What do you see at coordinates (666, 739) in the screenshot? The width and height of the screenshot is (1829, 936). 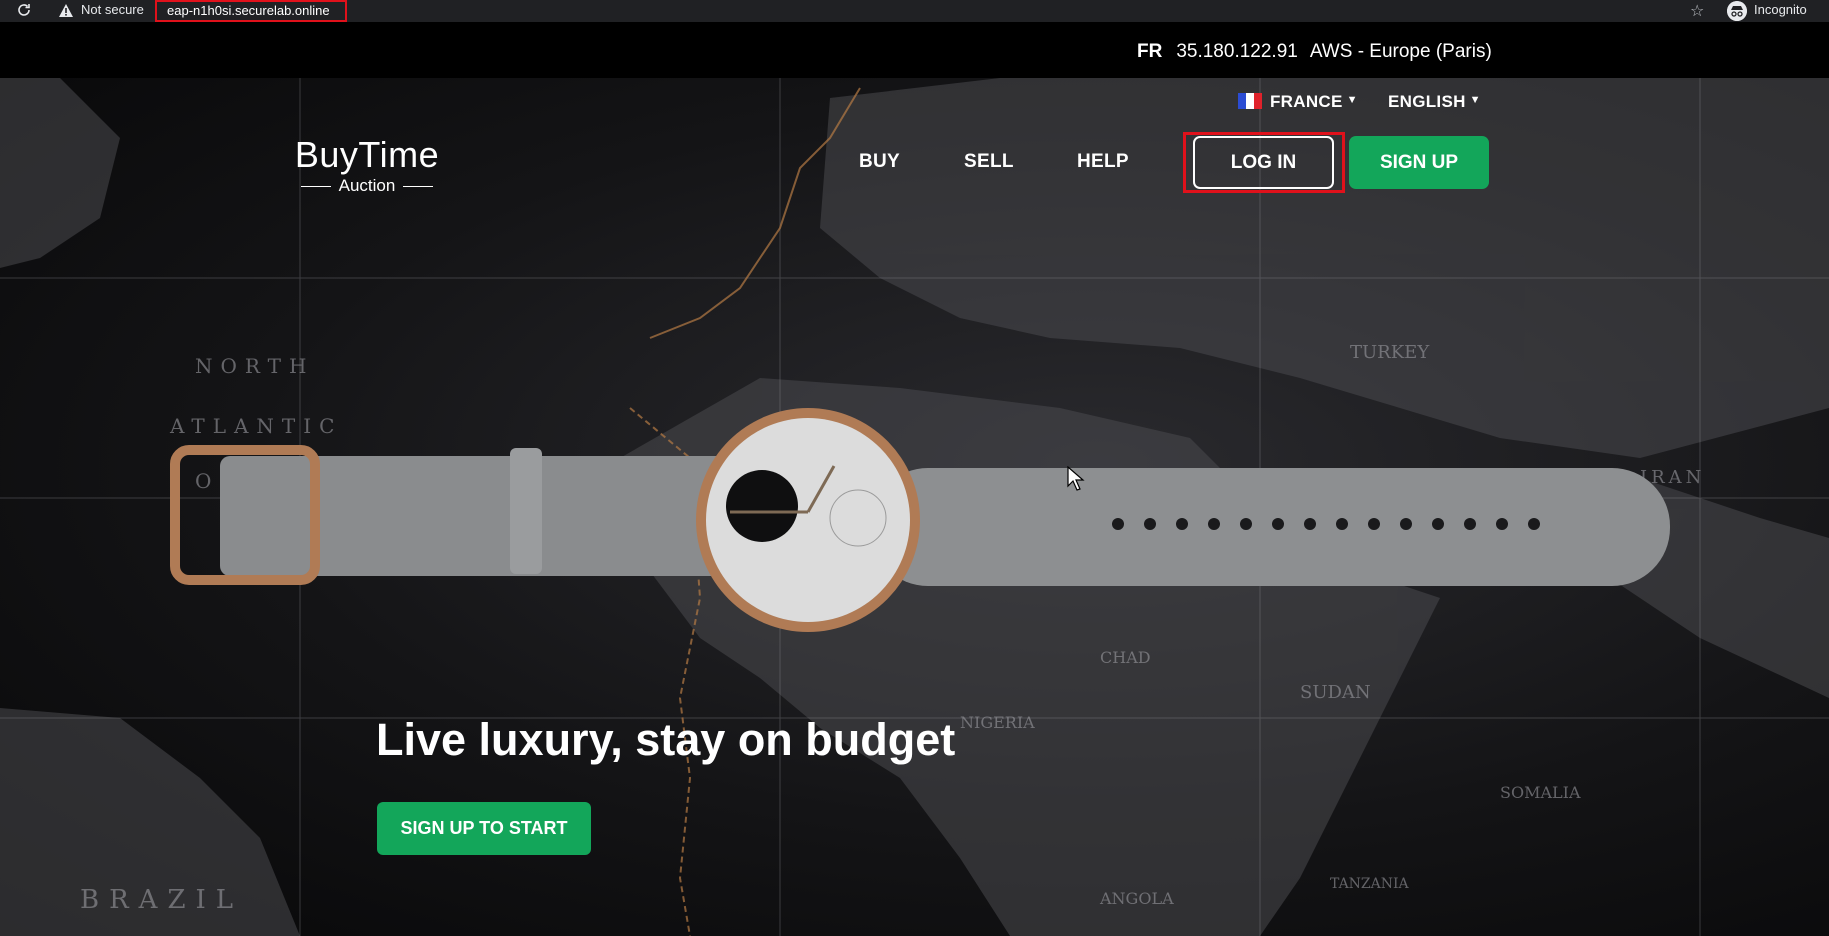 I see `hero-headline: Live luxury, stay on budget` at bounding box center [666, 739].